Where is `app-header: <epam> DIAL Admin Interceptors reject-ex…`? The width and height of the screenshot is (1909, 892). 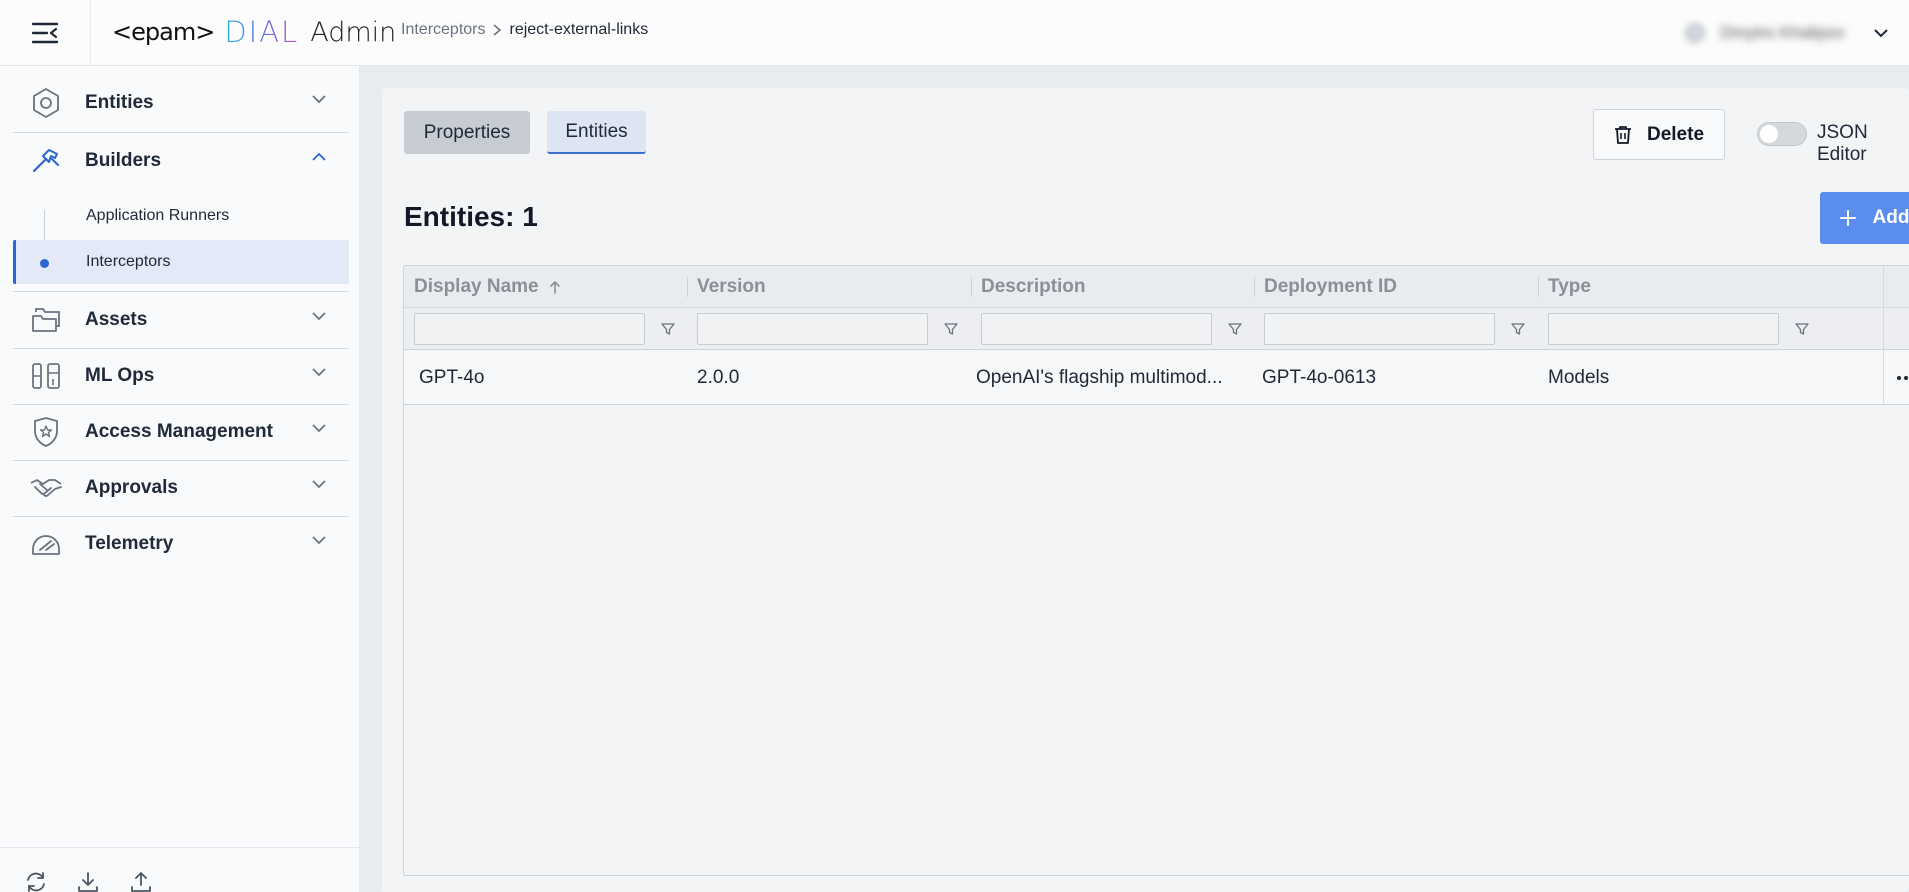 app-header: <epam> DIAL Admin Interceptors reject-ex… is located at coordinates (954, 33).